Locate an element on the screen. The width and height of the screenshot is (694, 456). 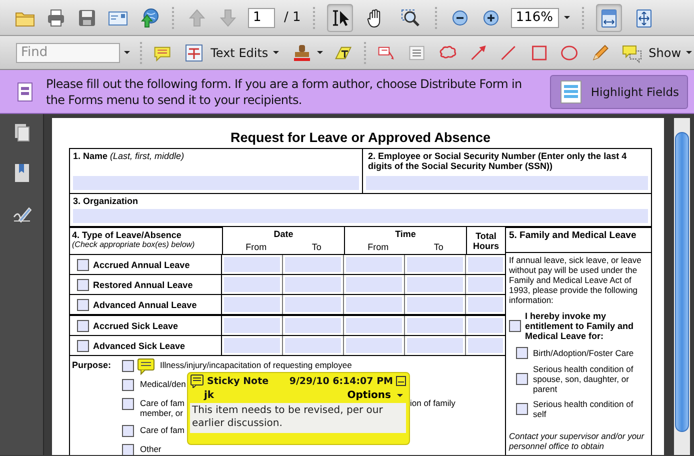
leave-type-label: Accrued Sick Leave is located at coordinates (135, 325).